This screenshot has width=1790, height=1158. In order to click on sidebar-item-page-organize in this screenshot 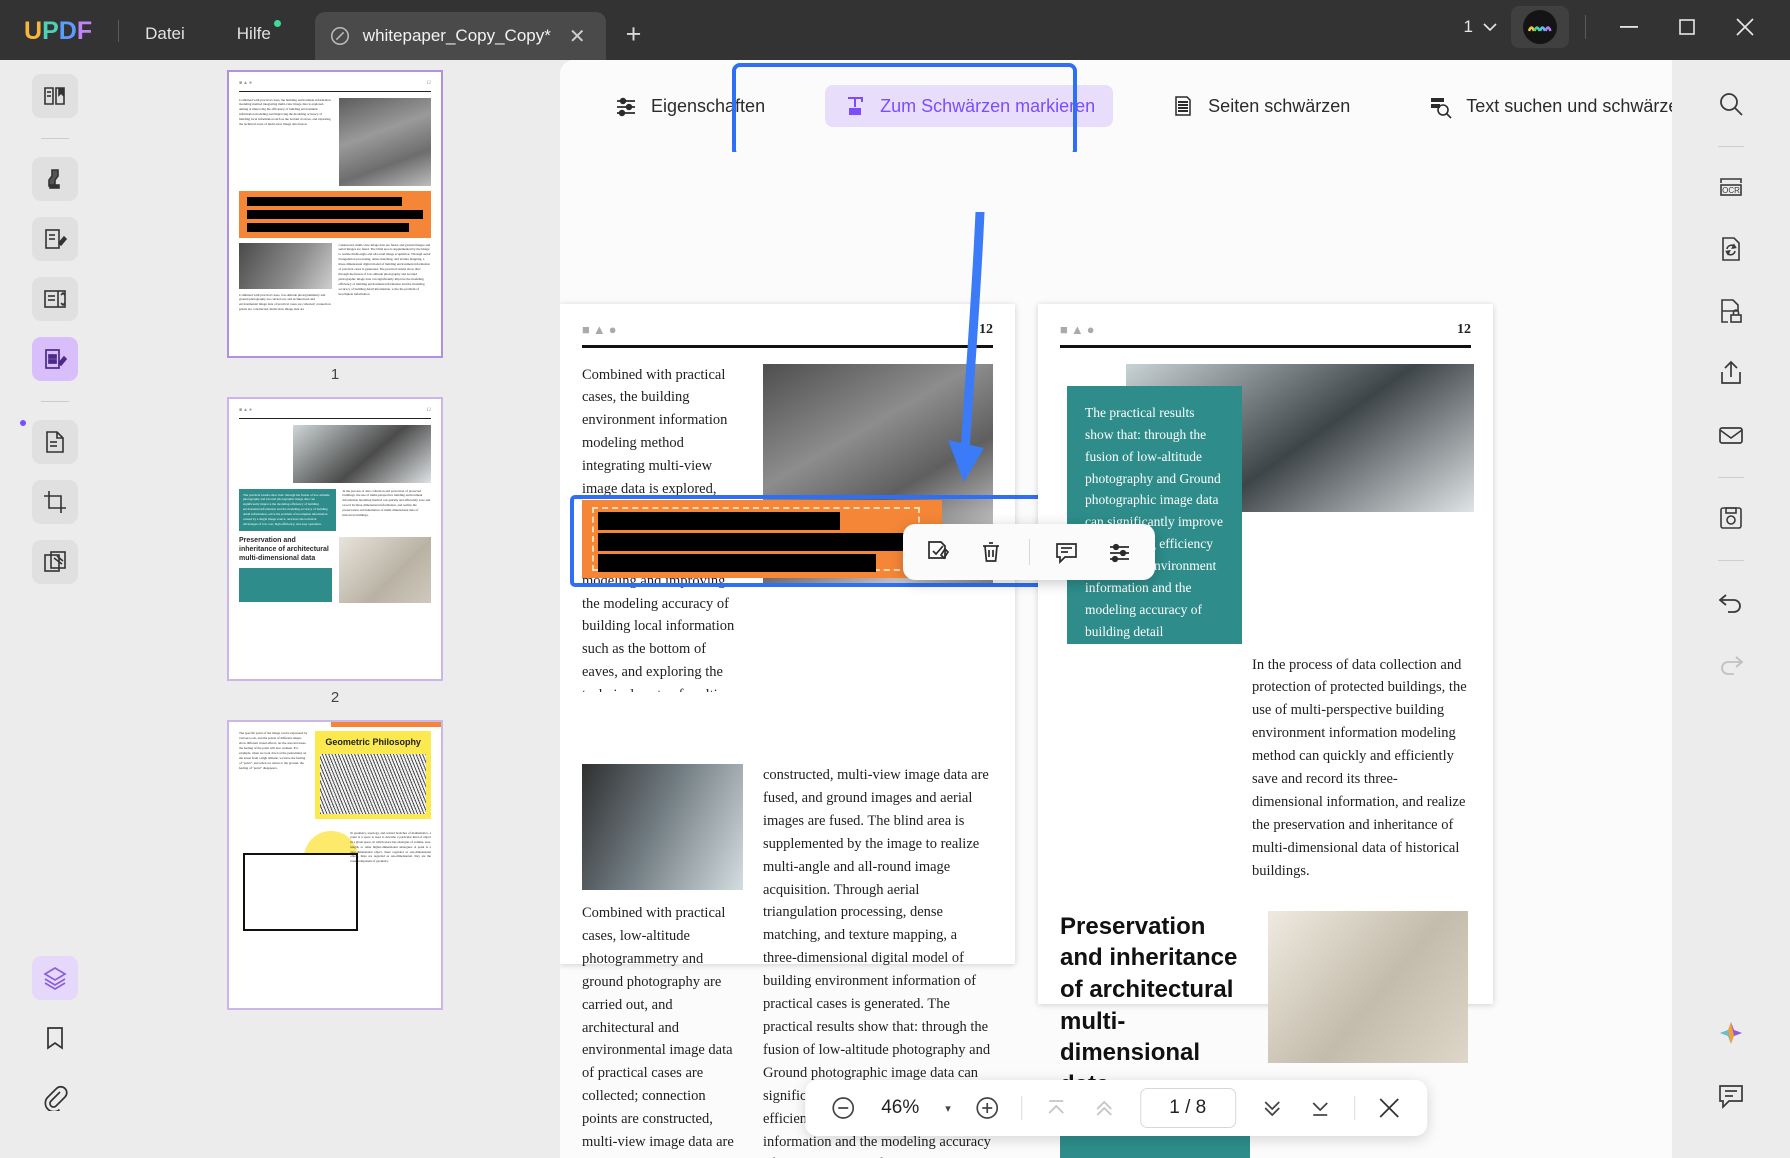, I will do `click(55, 299)`.